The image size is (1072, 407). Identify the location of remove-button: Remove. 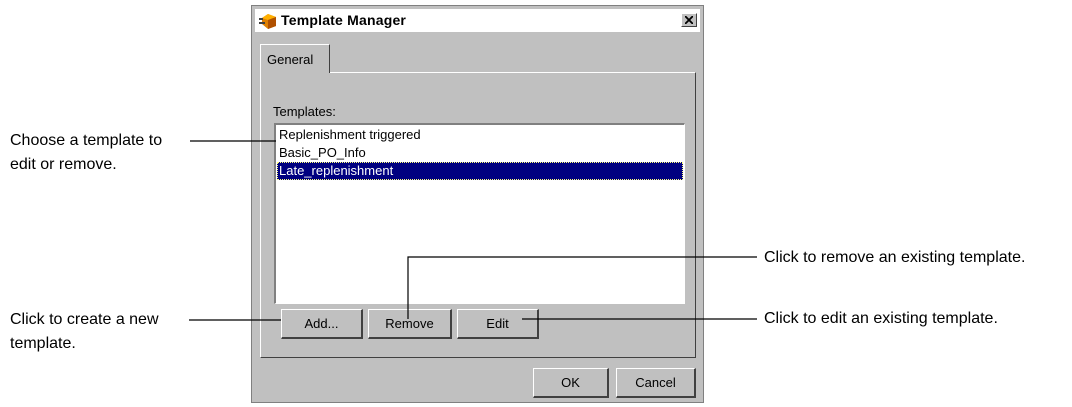
(410, 324).